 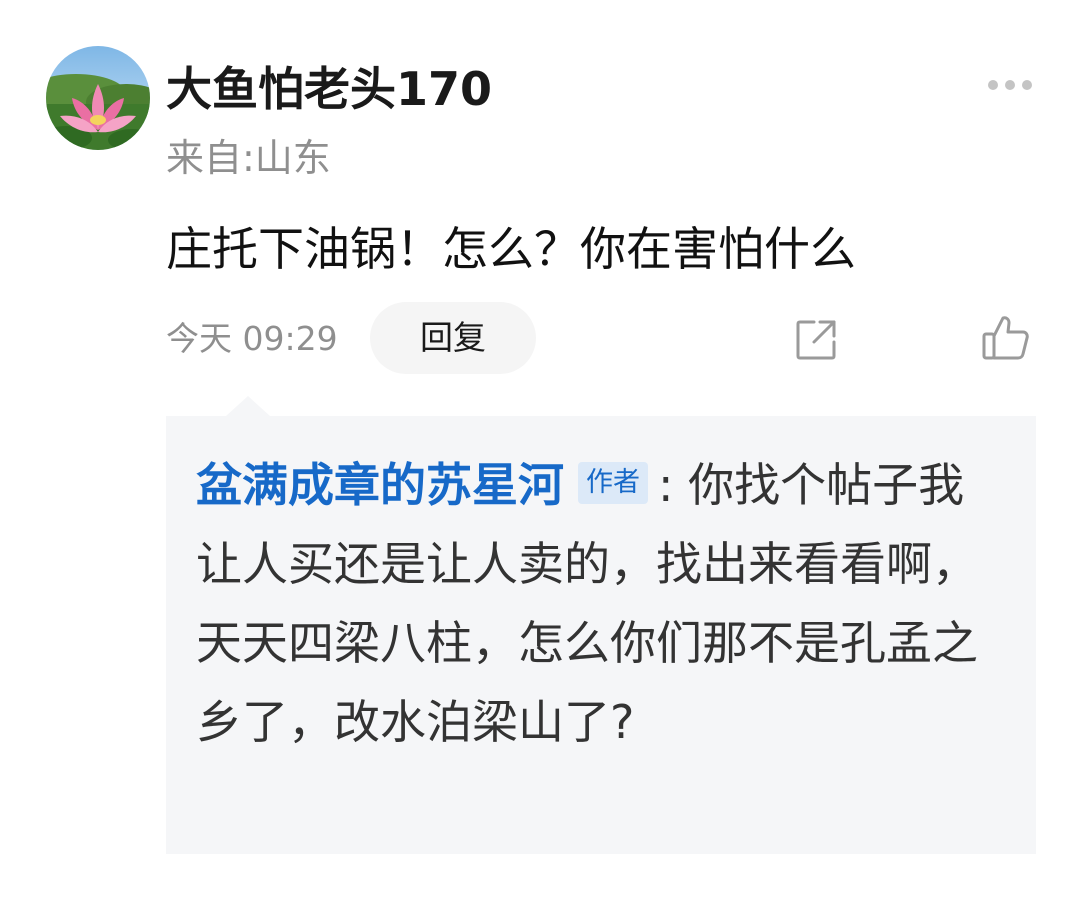 What do you see at coordinates (511, 249) in the screenshot?
I see `comment-text: 庄托下油锅！怎么？你在害怕什么` at bounding box center [511, 249].